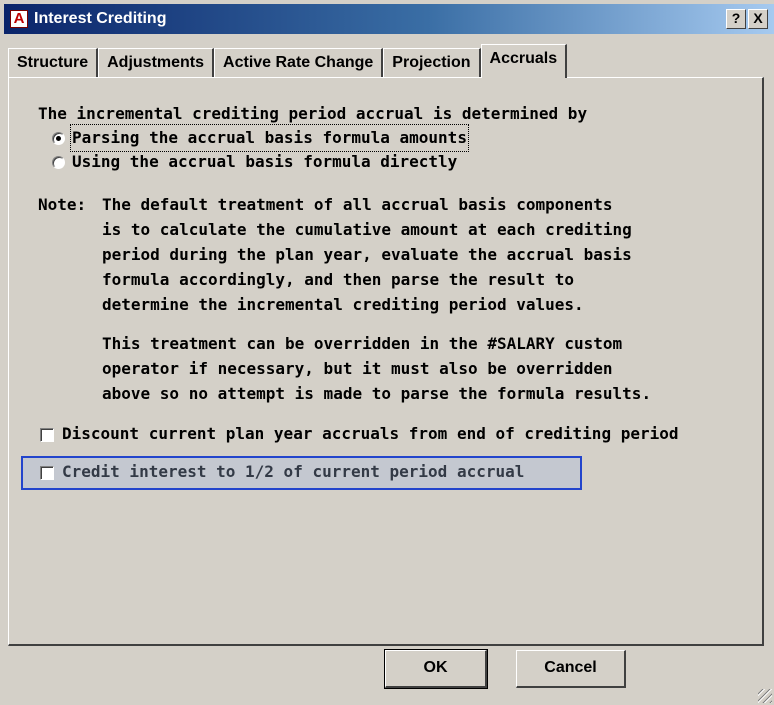 The width and height of the screenshot is (774, 705). I want to click on radio-parsing-formula, so click(58, 138).